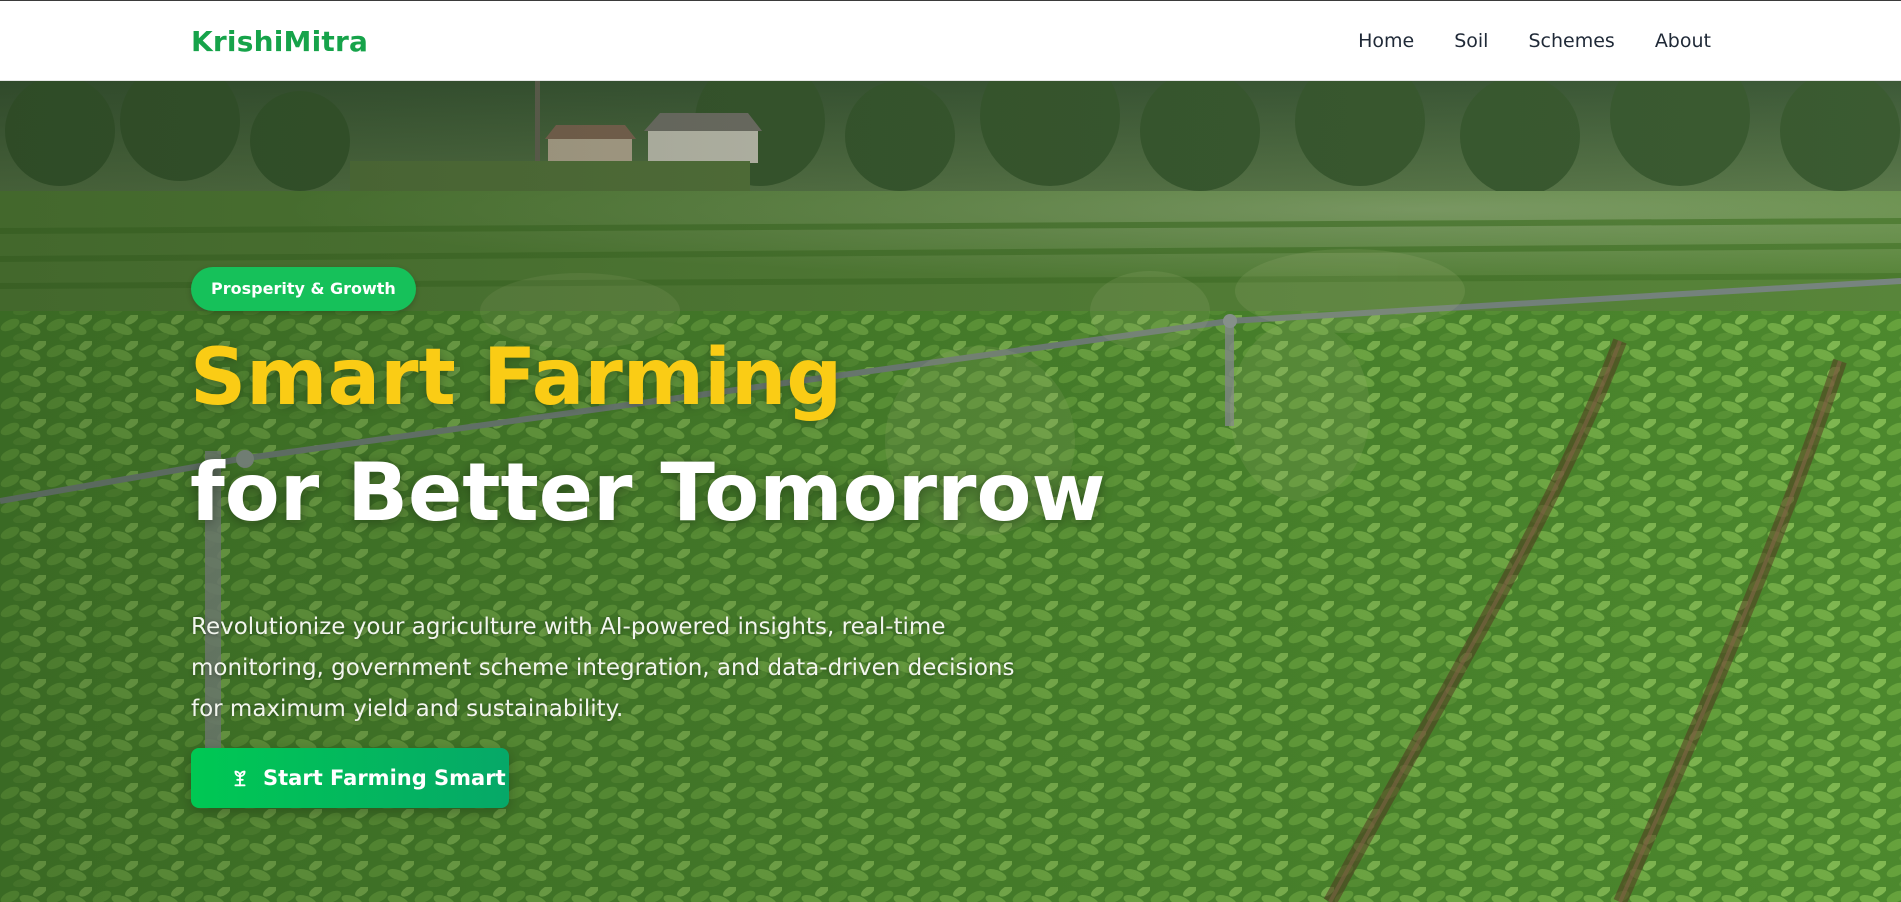 The width and height of the screenshot is (1901, 902). I want to click on hero-title: for Better Tomorrow, so click(648, 492).